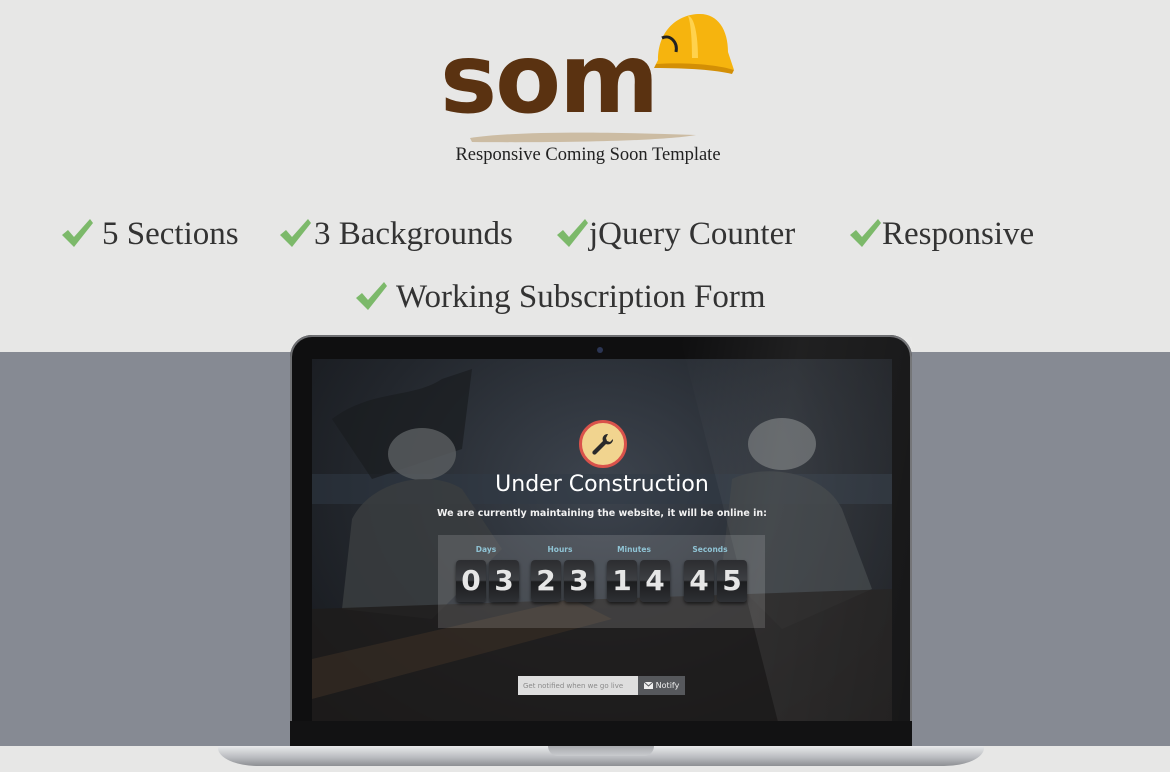 Image resolution: width=1170 pixels, height=772 pixels. Describe the element at coordinates (600, 350) in the screenshot. I see `webcam` at that location.